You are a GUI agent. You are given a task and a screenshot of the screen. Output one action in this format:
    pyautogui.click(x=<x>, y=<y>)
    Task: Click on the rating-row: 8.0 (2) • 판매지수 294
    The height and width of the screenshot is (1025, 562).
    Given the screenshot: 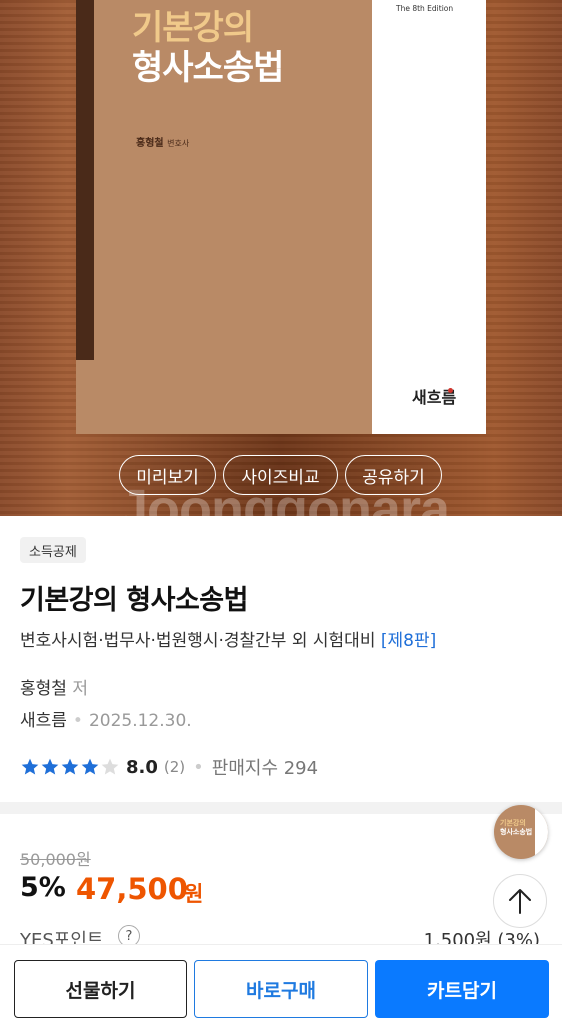 What is the action you would take?
    pyautogui.click(x=169, y=767)
    